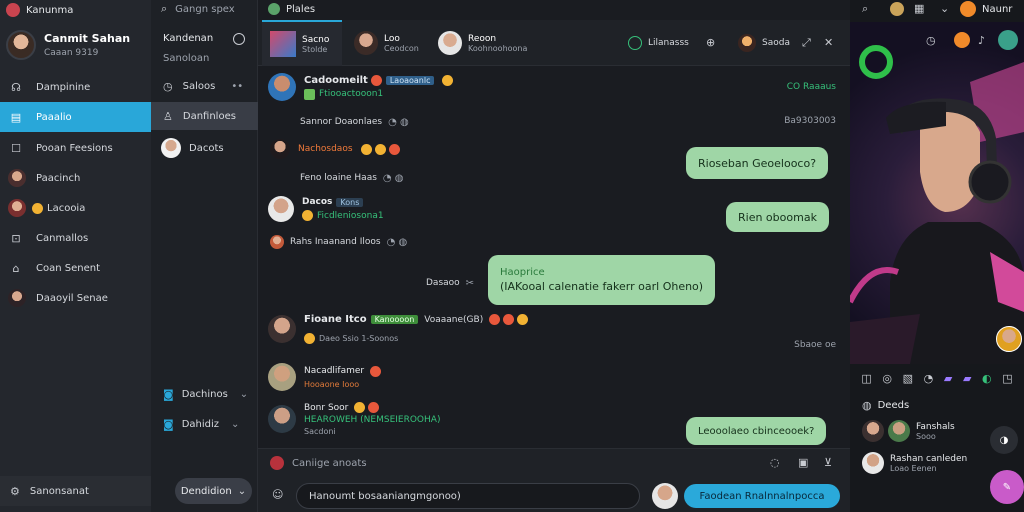 The height and width of the screenshot is (512, 1024). I want to click on download-icon: ⊻, so click(828, 462).